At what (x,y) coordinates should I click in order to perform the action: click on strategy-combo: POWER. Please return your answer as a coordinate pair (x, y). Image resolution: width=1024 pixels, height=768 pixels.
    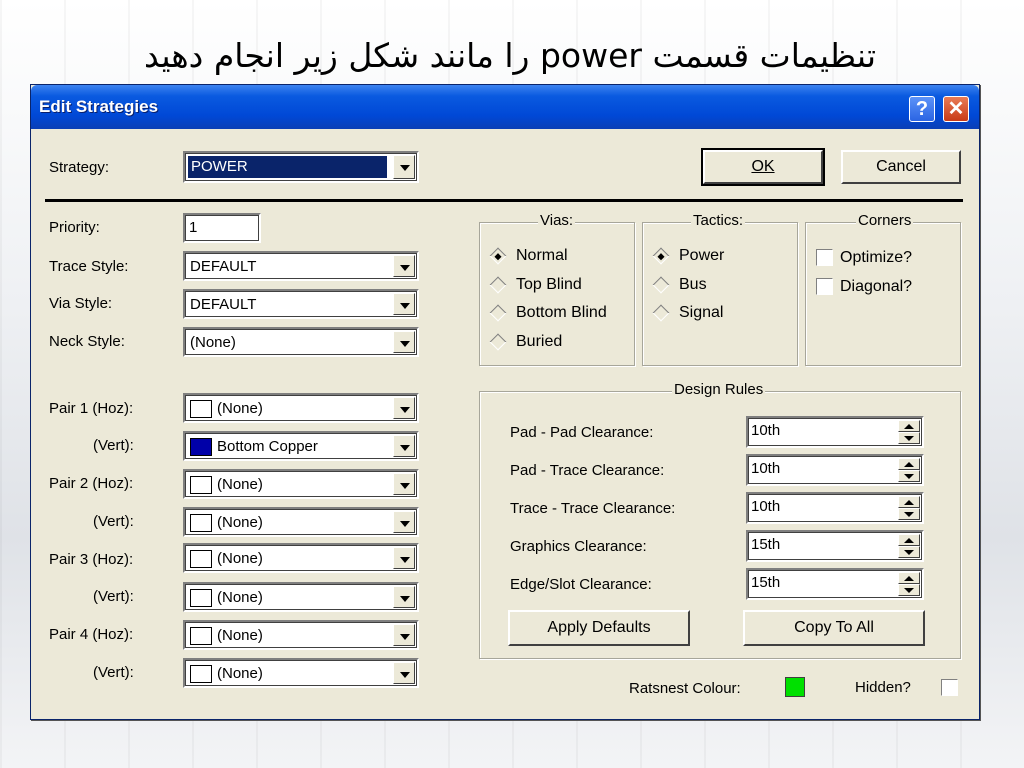
    Looking at the image, I should click on (301, 167).